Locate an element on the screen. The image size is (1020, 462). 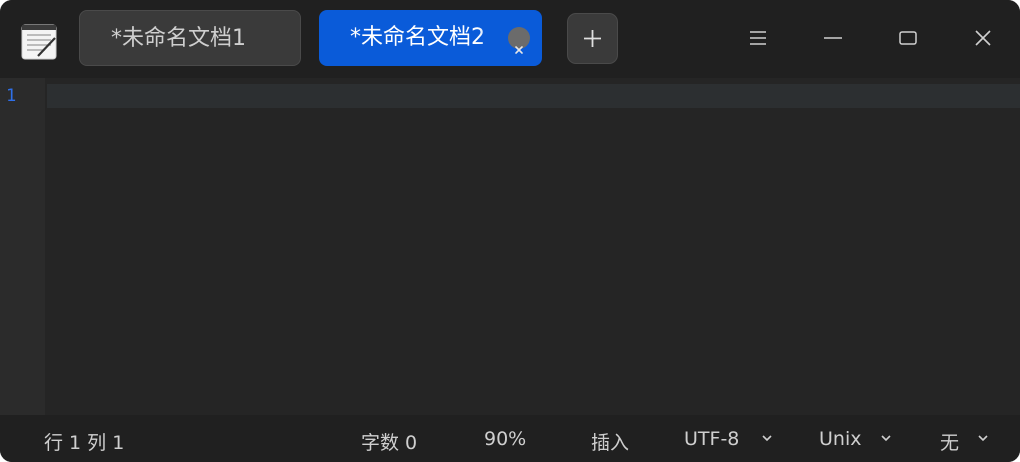
hamburger-menu-icon is located at coordinates (758, 38).